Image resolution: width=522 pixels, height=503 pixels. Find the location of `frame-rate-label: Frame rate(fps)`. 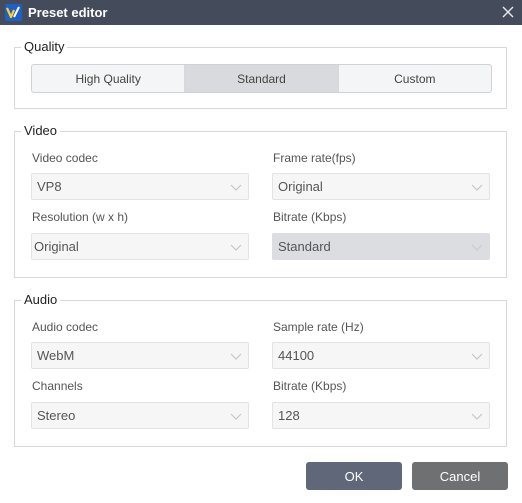

frame-rate-label: Frame rate(fps) is located at coordinates (314, 158).